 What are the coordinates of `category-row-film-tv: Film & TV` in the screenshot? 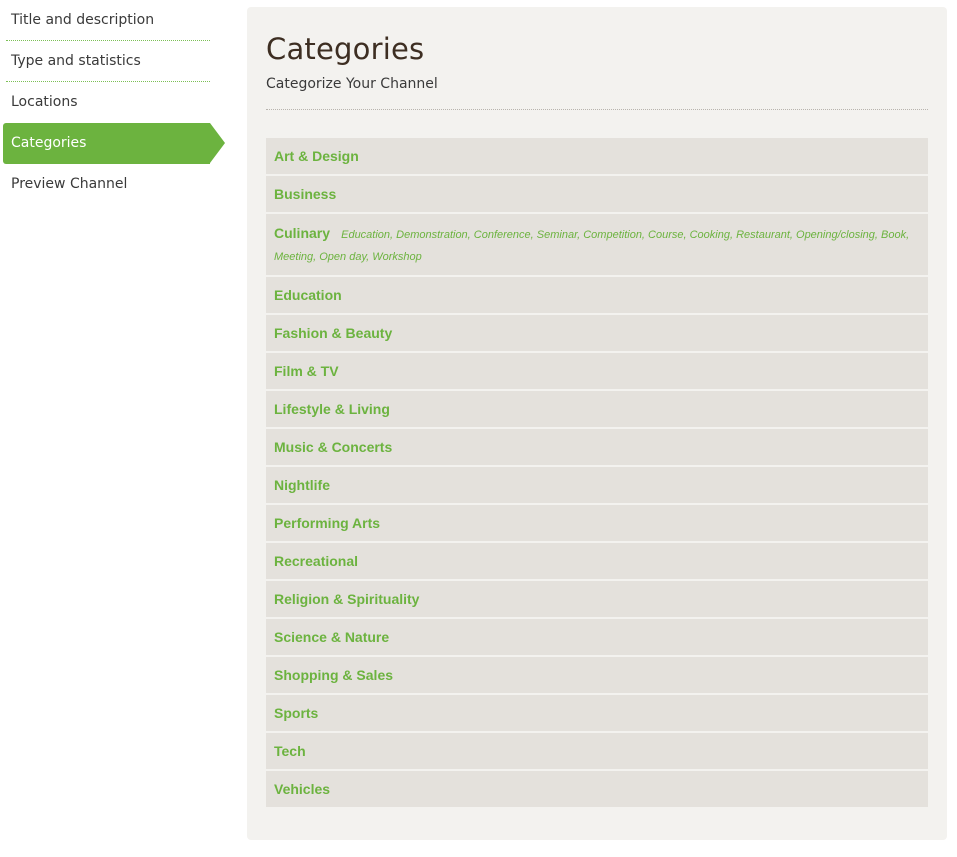 It's located at (597, 371).